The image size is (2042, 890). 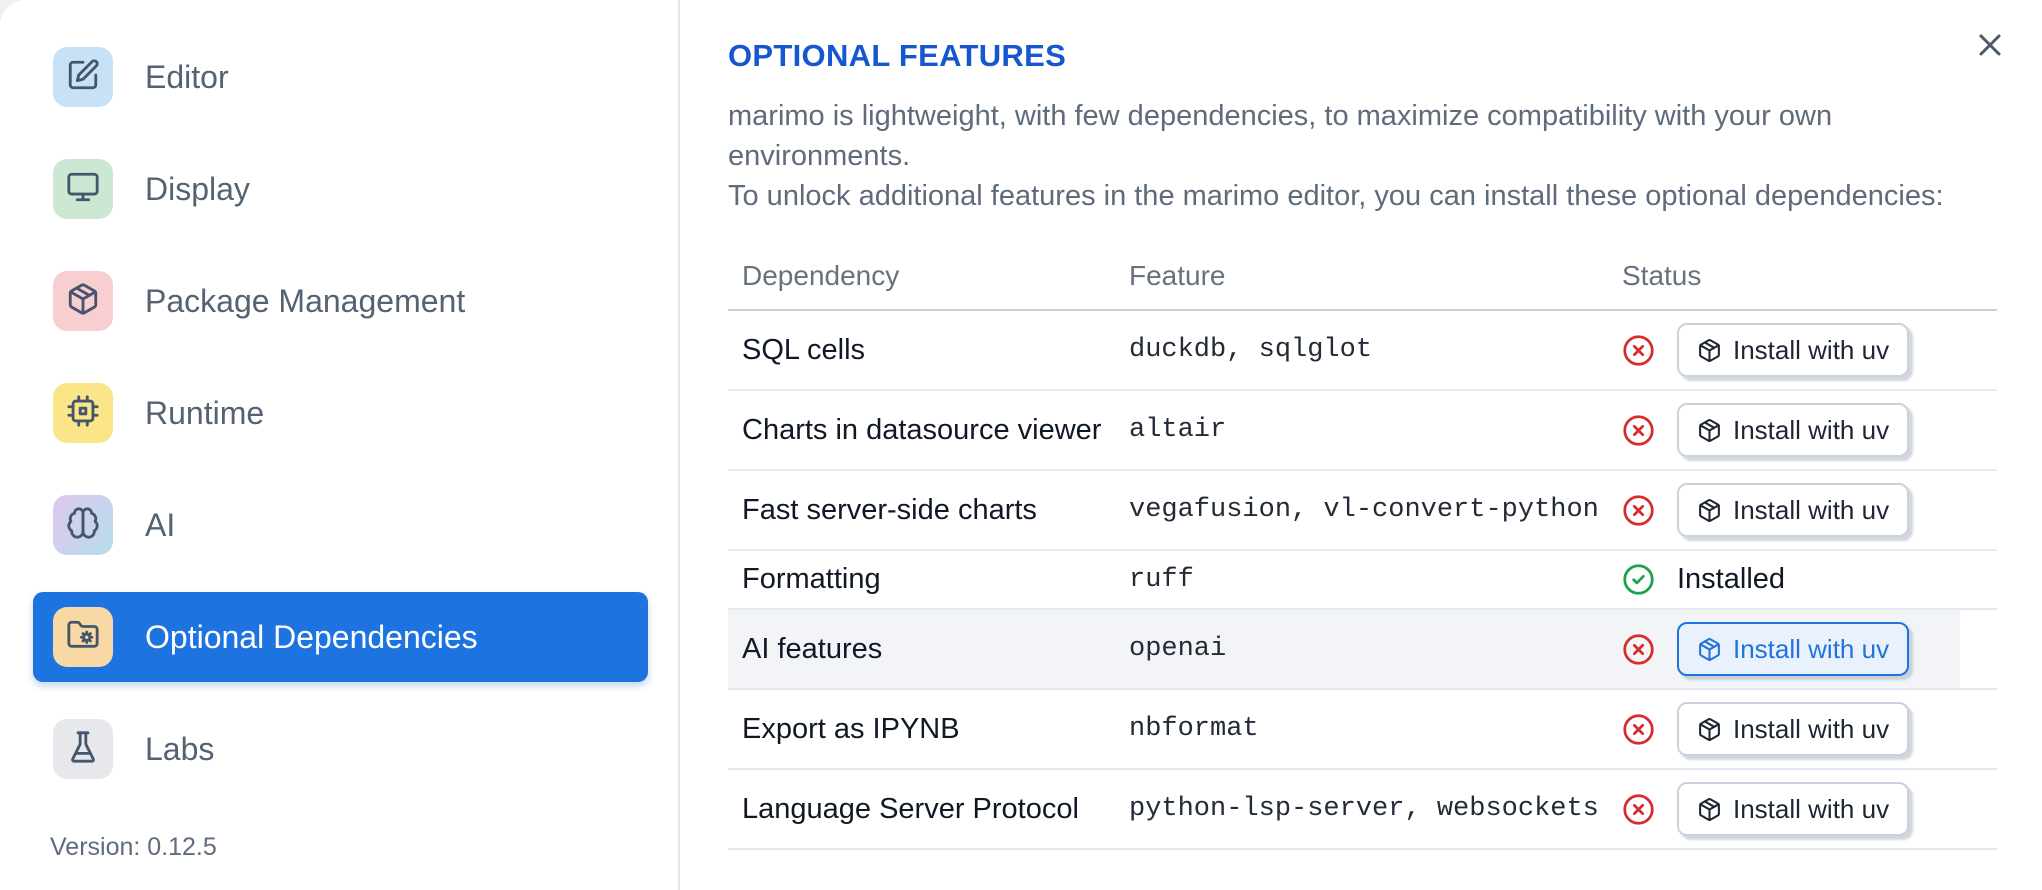 What do you see at coordinates (197, 188) in the screenshot?
I see `sidebar-item-label: Display` at bounding box center [197, 188].